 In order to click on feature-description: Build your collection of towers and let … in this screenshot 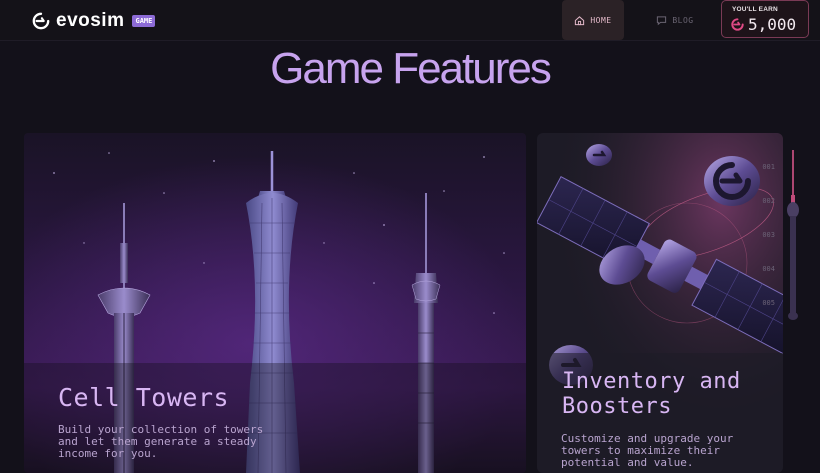, I will do `click(161, 441)`.